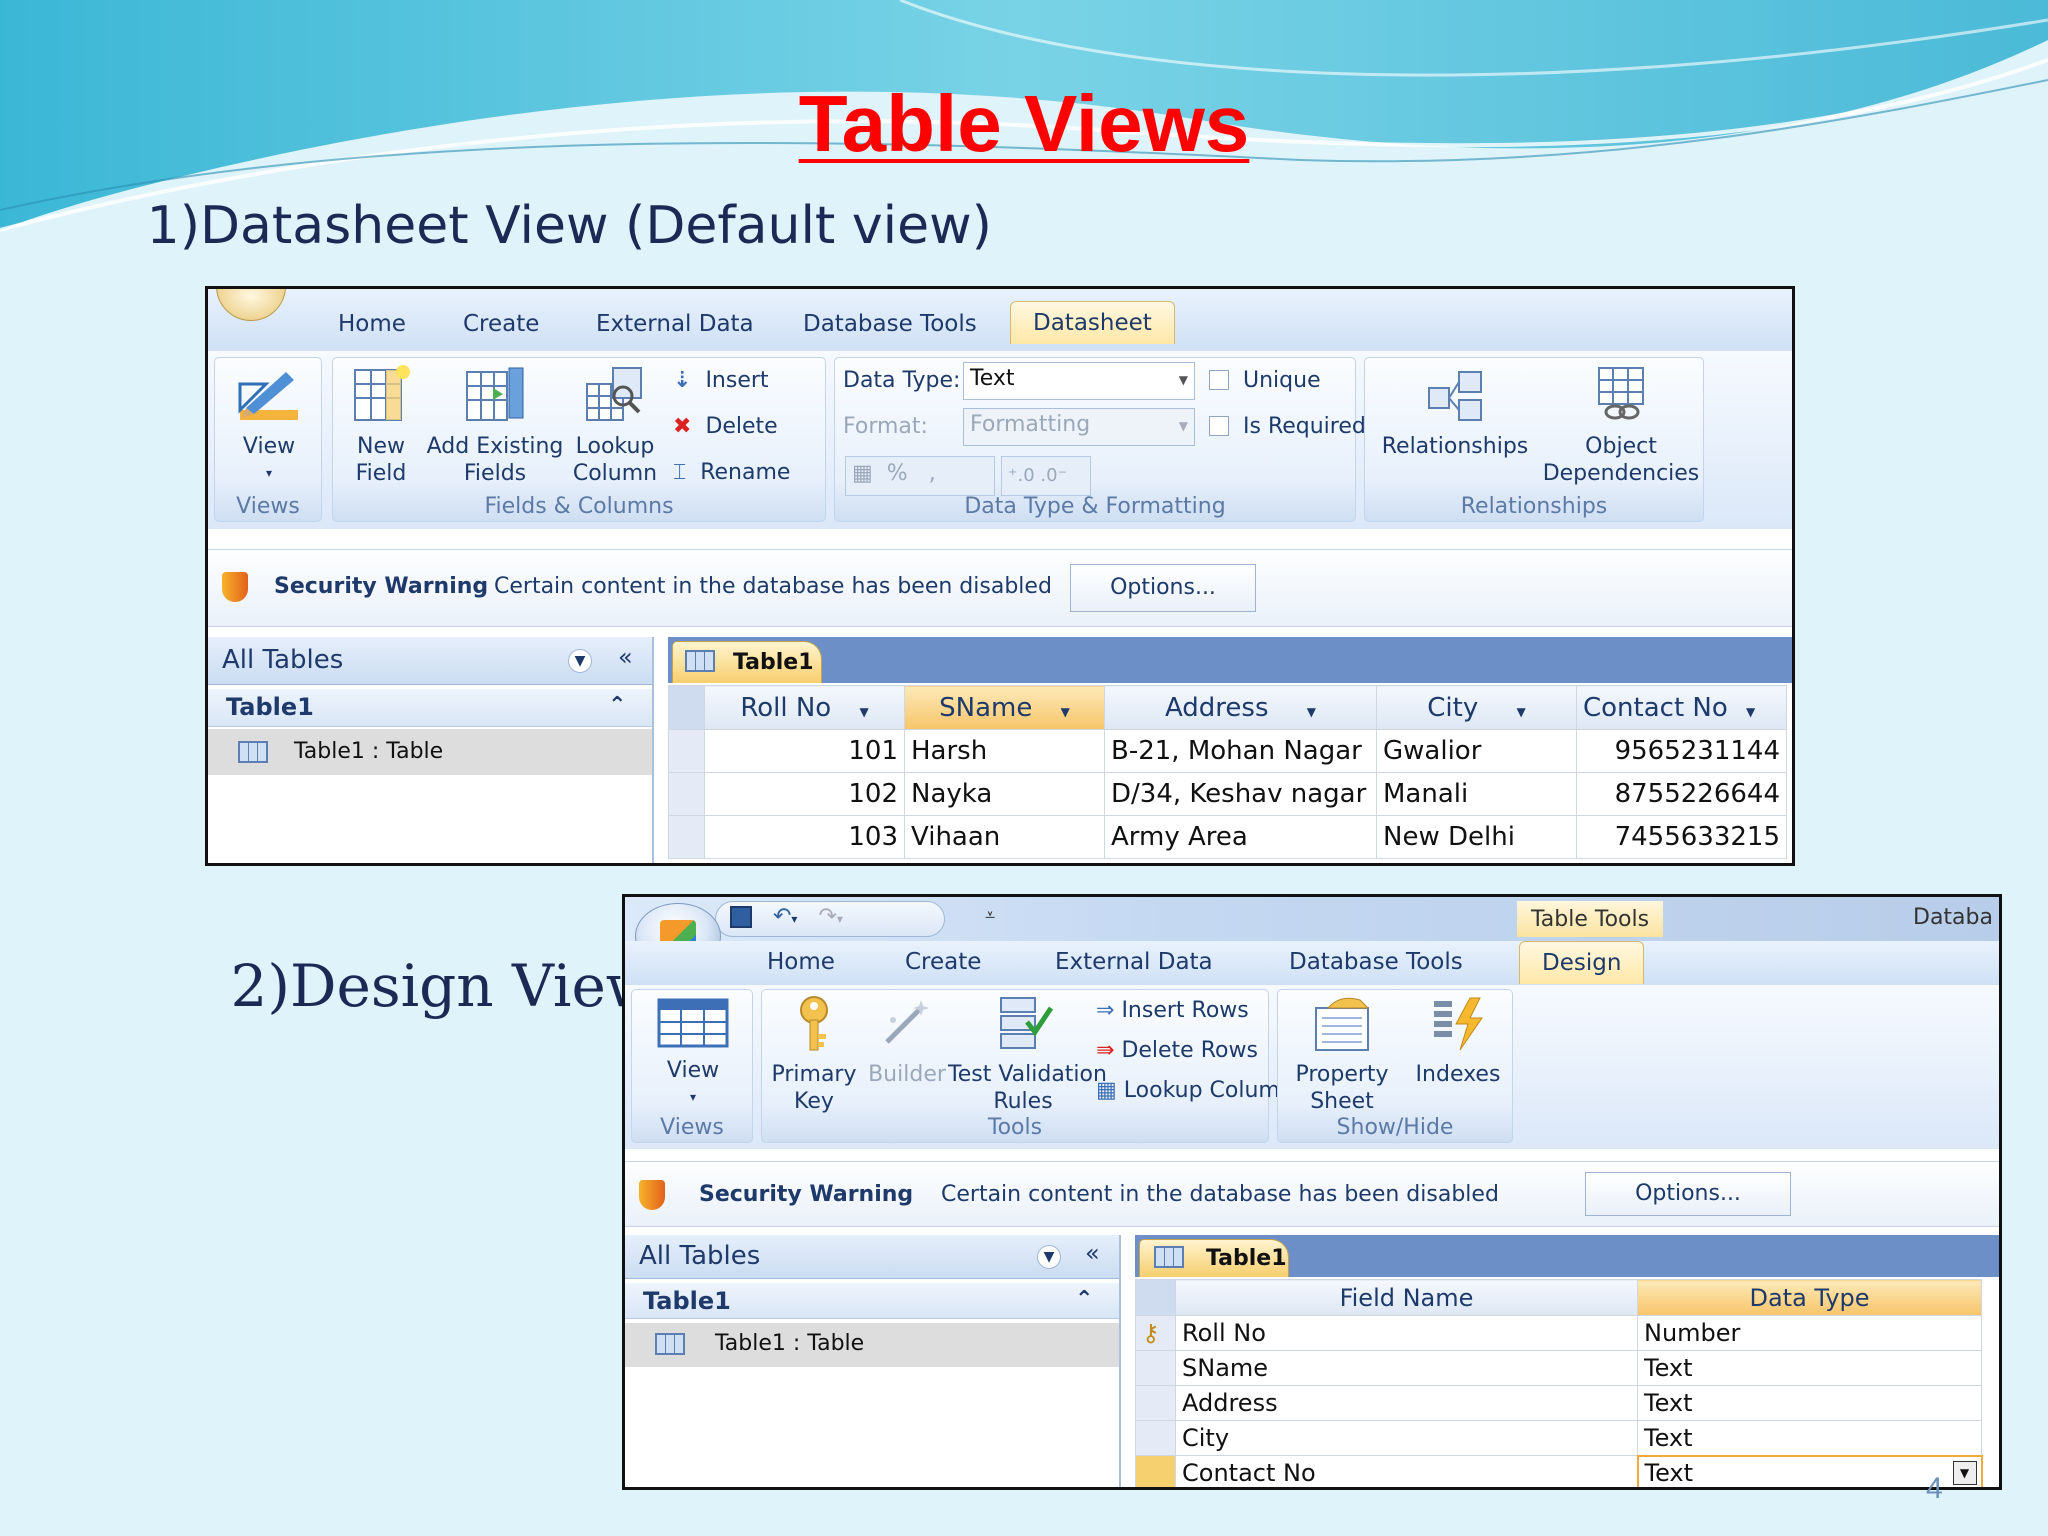 The height and width of the screenshot is (1536, 2048). What do you see at coordinates (1004, 837) in the screenshot?
I see `cell-sname: Vihaan` at bounding box center [1004, 837].